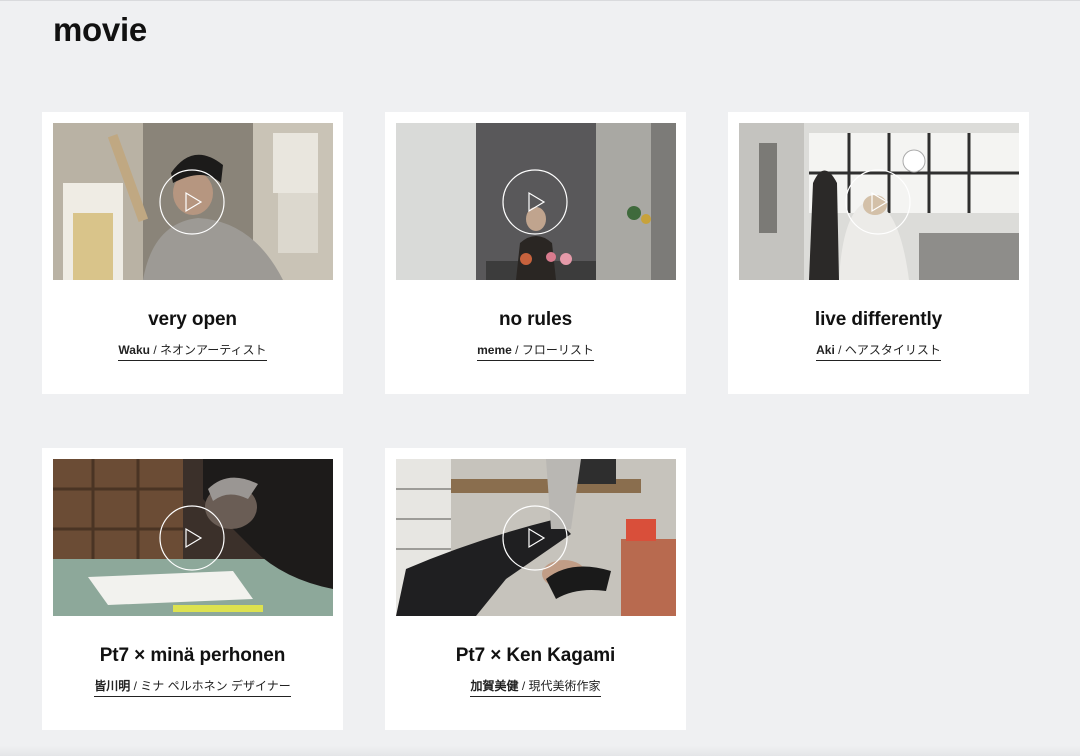 This screenshot has height=756, width=1080. What do you see at coordinates (215, 686) in the screenshot?
I see `credit-role: ミナ ペルホネン デザイナー` at bounding box center [215, 686].